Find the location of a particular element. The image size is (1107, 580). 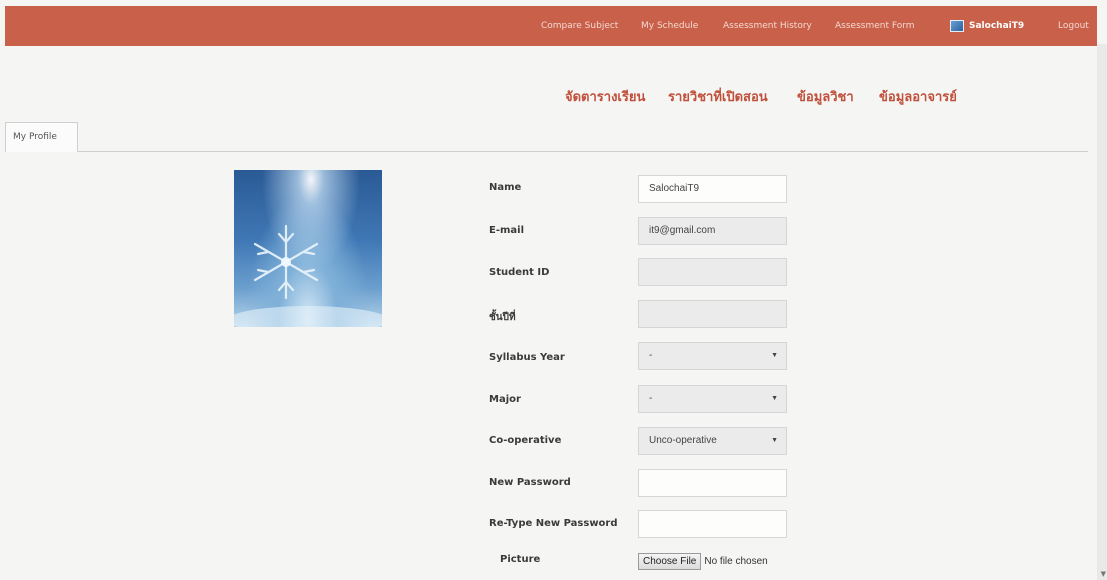

major-value: - is located at coordinates (651, 398).